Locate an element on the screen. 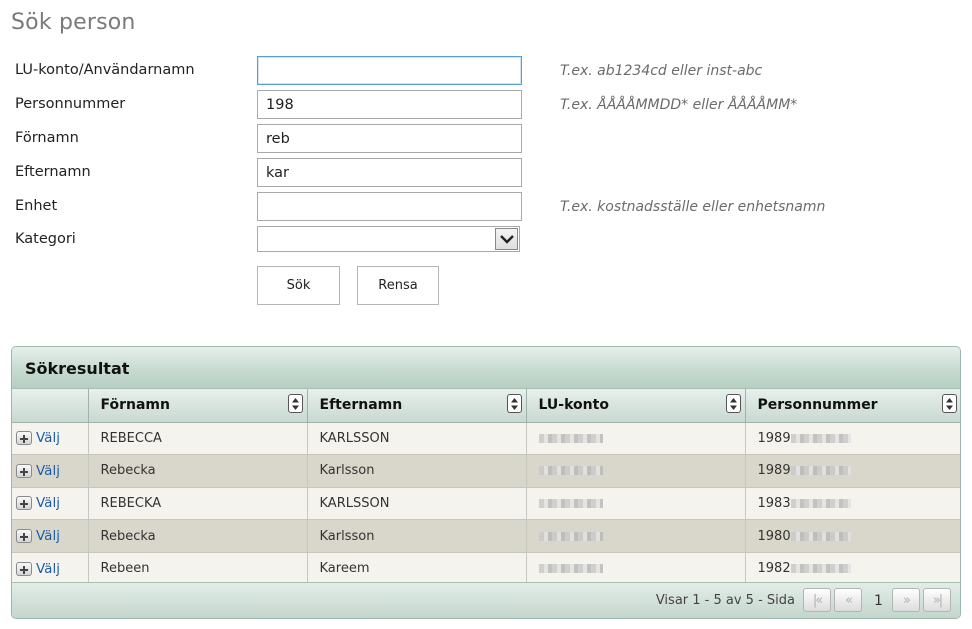 The width and height of the screenshot is (972, 629). efternamn-label: Efternamn is located at coordinates (53, 172).